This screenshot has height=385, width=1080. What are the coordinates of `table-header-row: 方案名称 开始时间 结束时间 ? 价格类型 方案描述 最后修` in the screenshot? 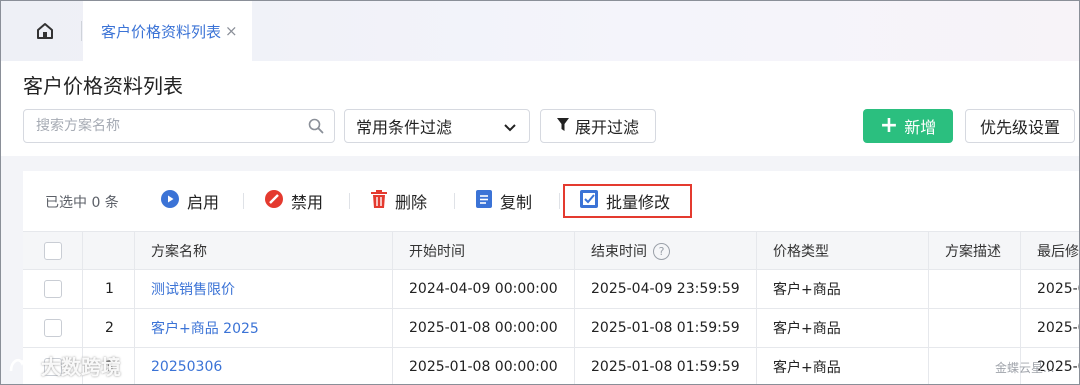 It's located at (551, 250).